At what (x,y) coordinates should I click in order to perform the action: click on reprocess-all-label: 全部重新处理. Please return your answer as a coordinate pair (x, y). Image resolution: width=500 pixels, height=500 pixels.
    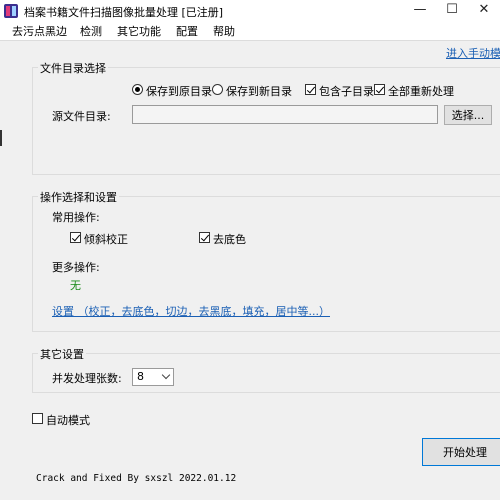
    Looking at the image, I should click on (421, 91).